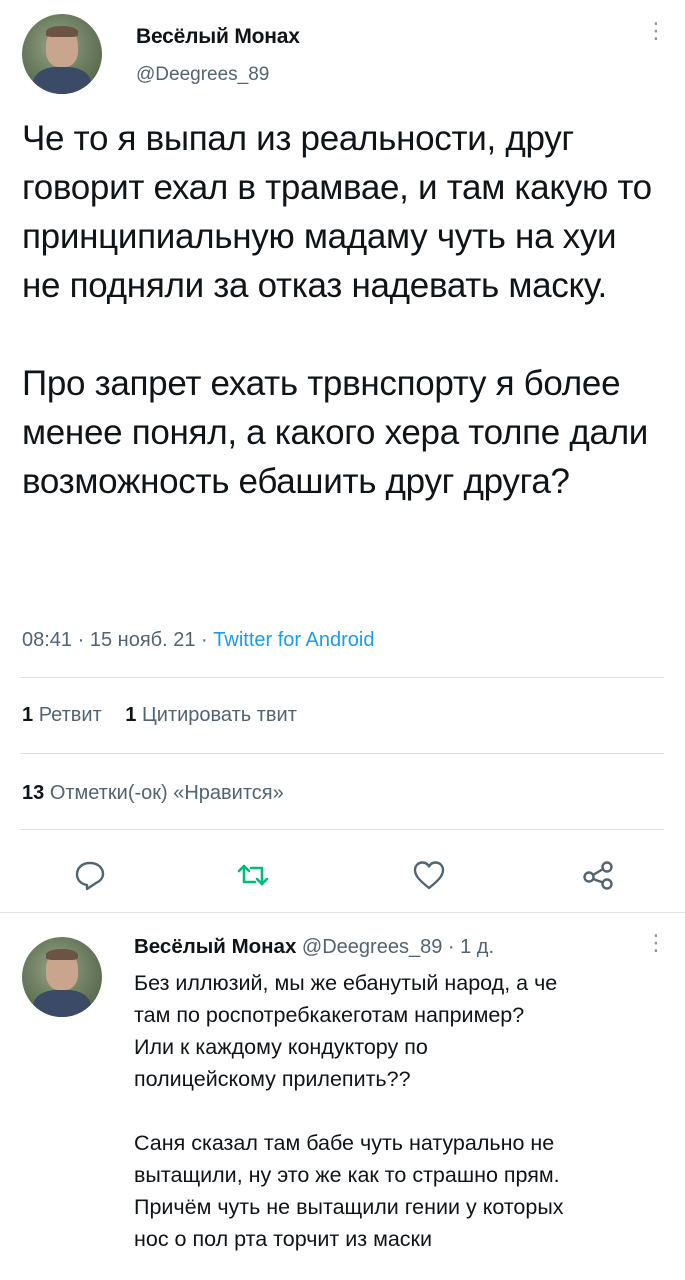 This screenshot has height=1280, width=685. Describe the element at coordinates (344, 1143) in the screenshot. I see `reply-line: Саня сказал там бабе чуть натурально не` at that location.